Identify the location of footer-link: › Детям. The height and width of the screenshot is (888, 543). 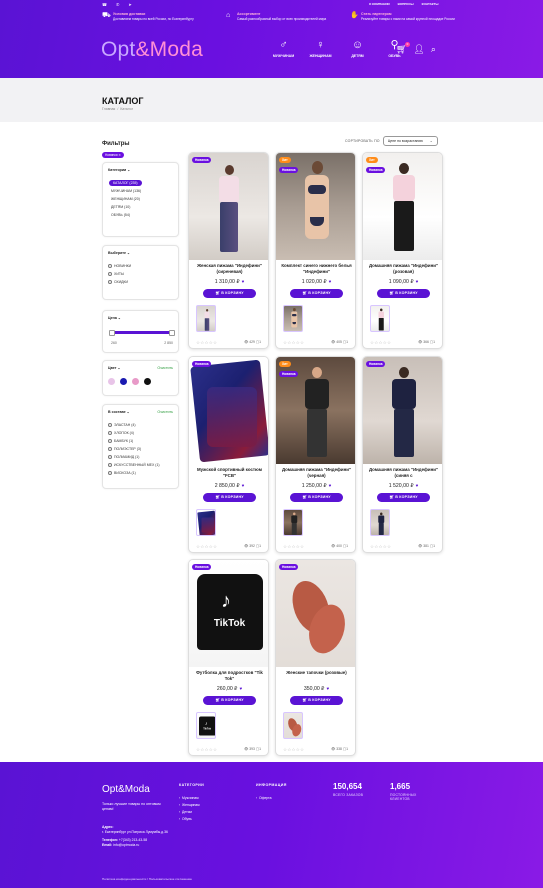
(189, 812).